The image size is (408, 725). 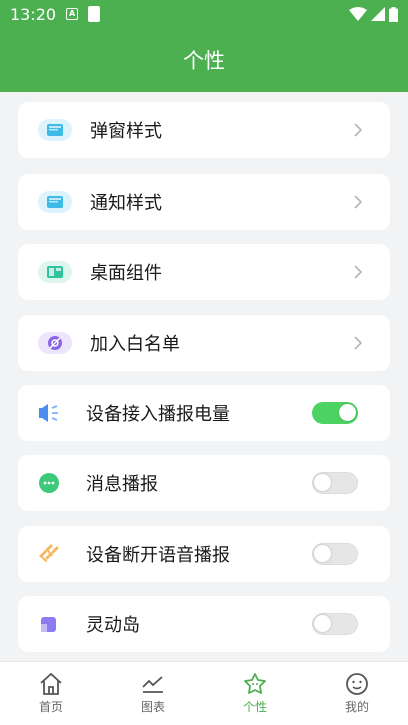 I want to click on message-broadcast-toggle, so click(x=335, y=483).